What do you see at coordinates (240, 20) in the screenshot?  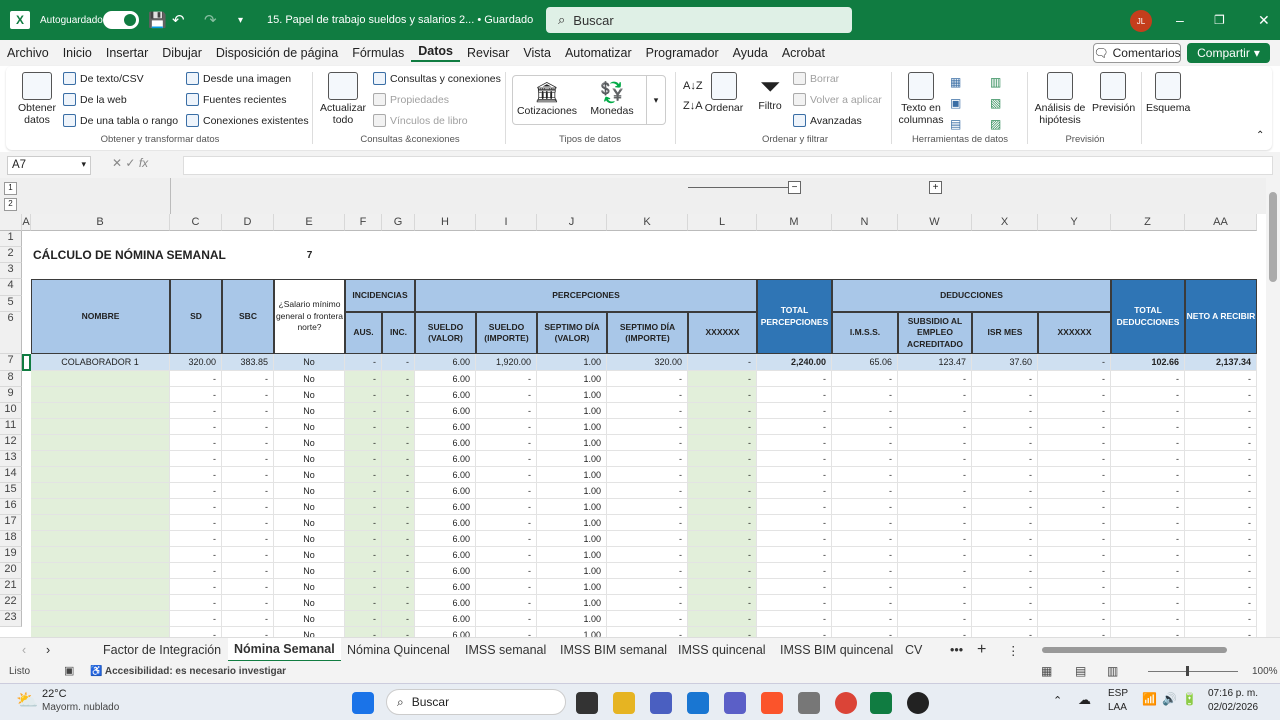 I see `customize-qat-icon: ▾` at bounding box center [240, 20].